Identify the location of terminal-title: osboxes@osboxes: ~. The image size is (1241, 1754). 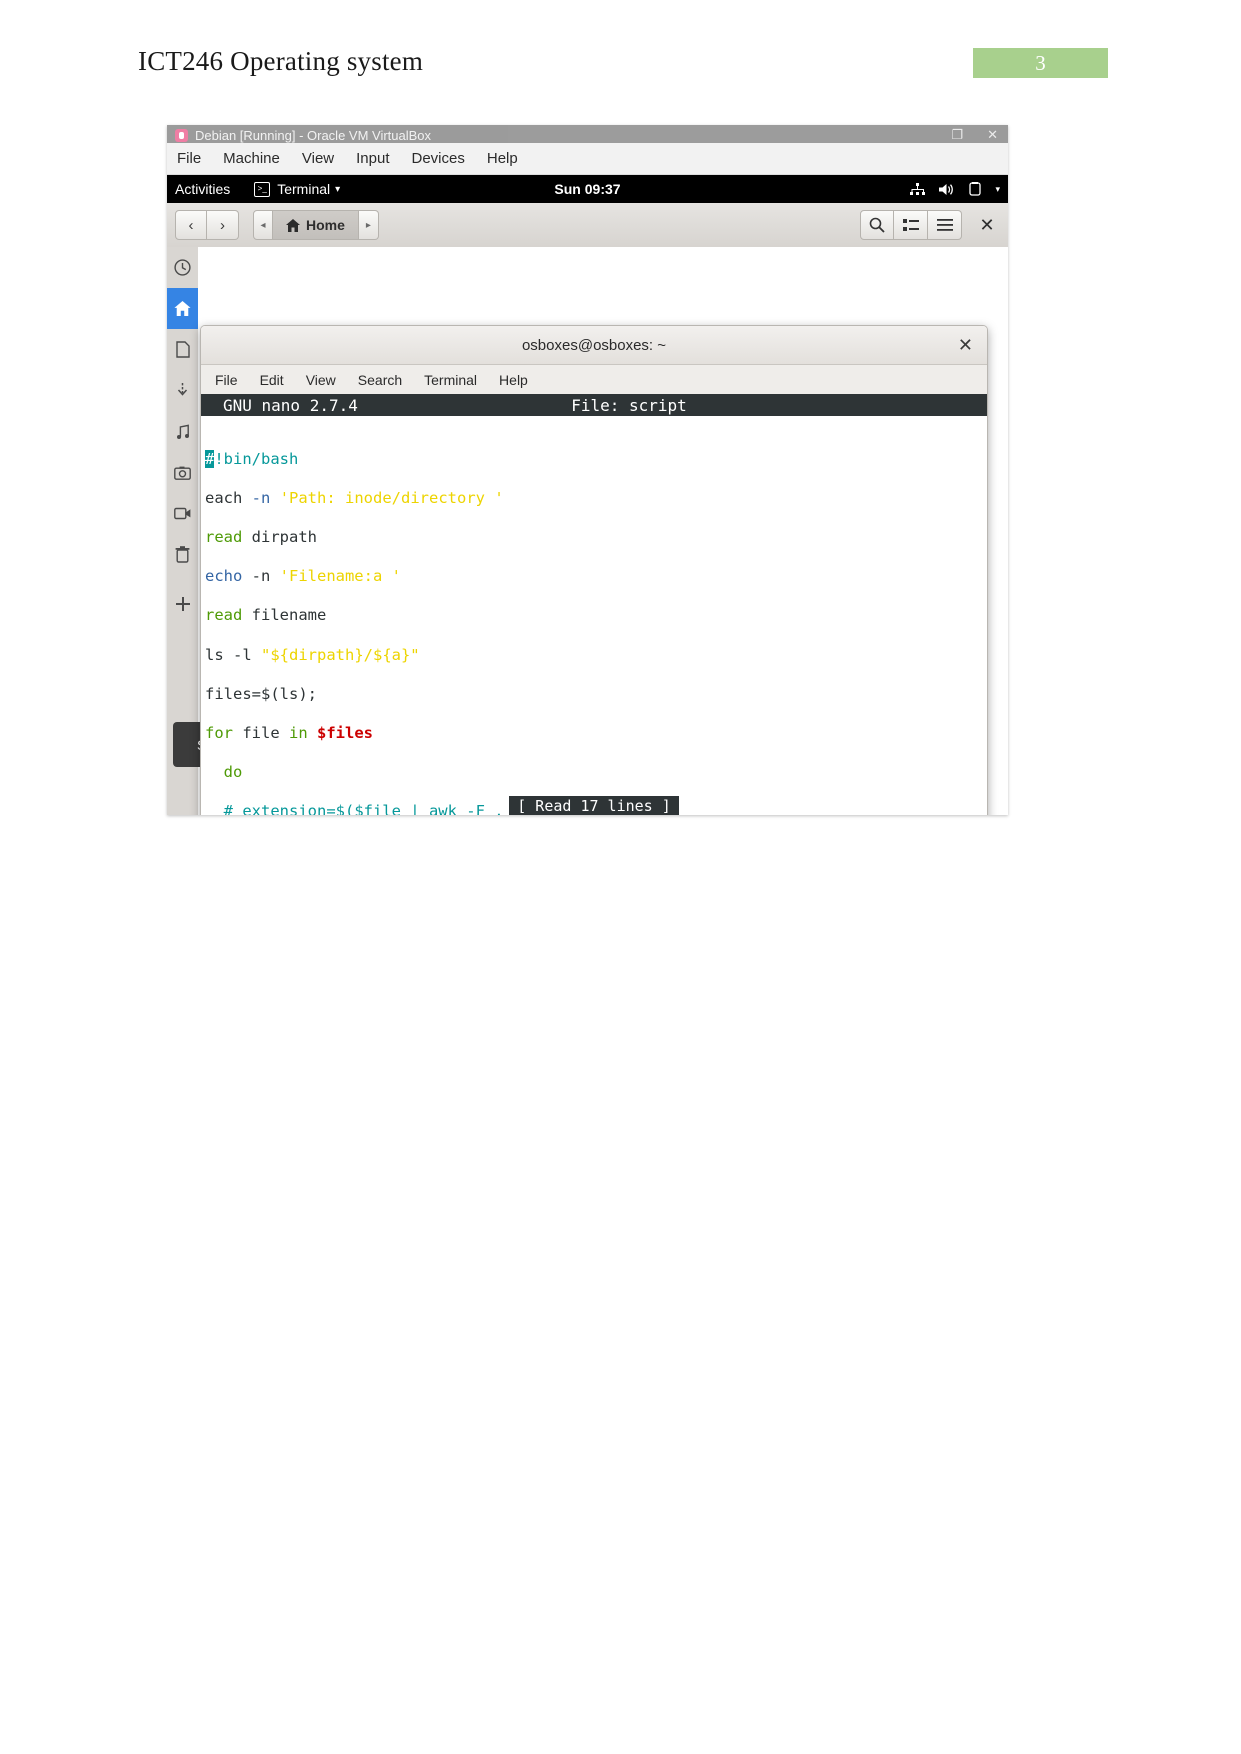
(594, 345).